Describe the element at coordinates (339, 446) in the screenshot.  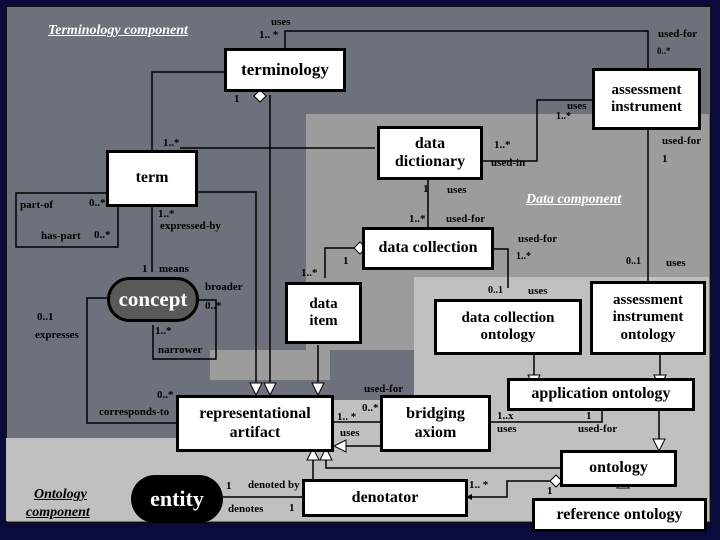
I see `gen-arrow-ba-ra` at that location.